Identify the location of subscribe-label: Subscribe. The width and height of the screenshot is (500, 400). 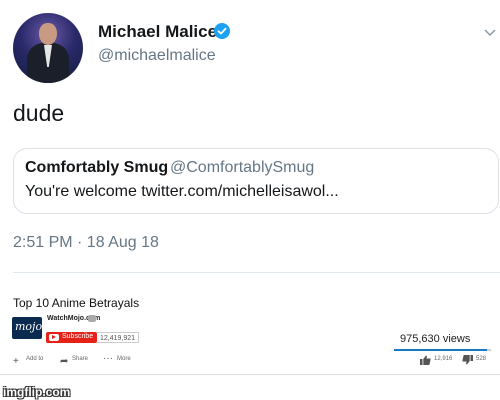
(78, 336).